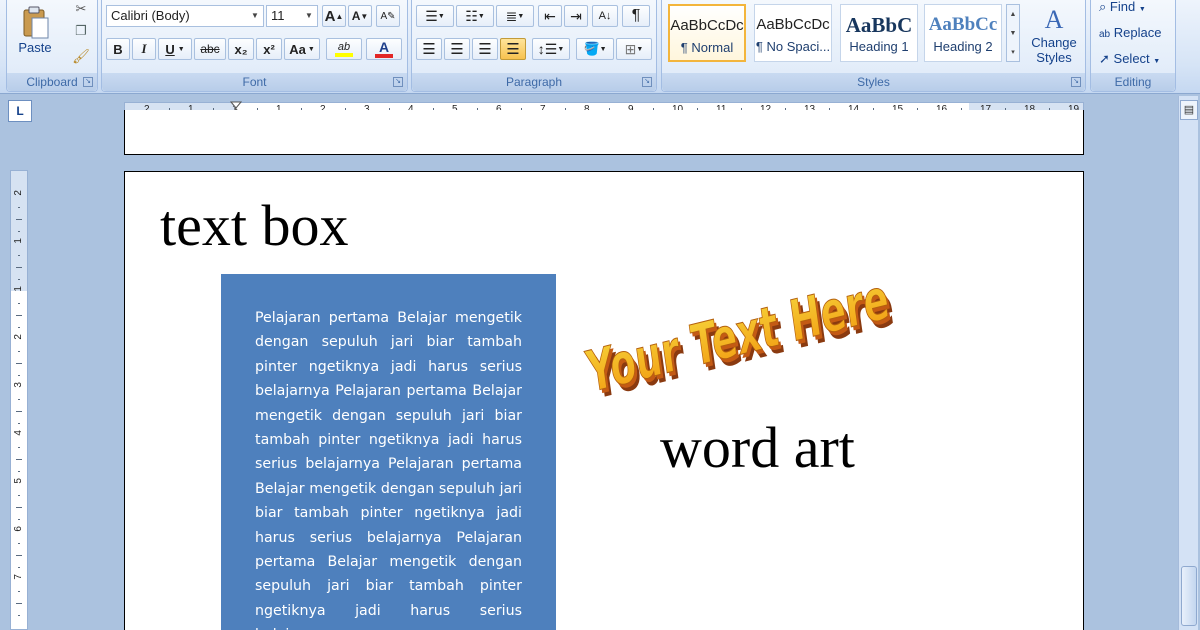  I want to click on align-right-icon: ☰, so click(485, 49).